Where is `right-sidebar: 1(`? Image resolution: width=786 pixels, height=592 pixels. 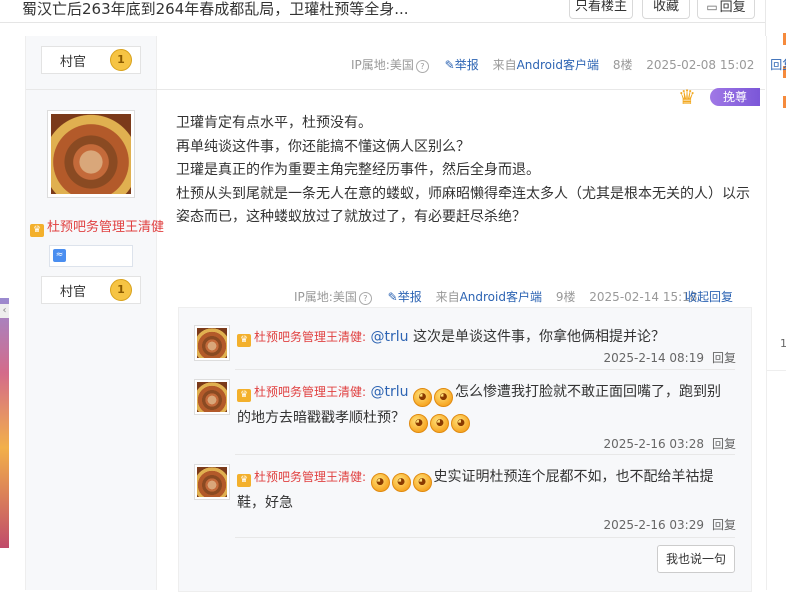 right-sidebar: 1( is located at coordinates (775, 295).